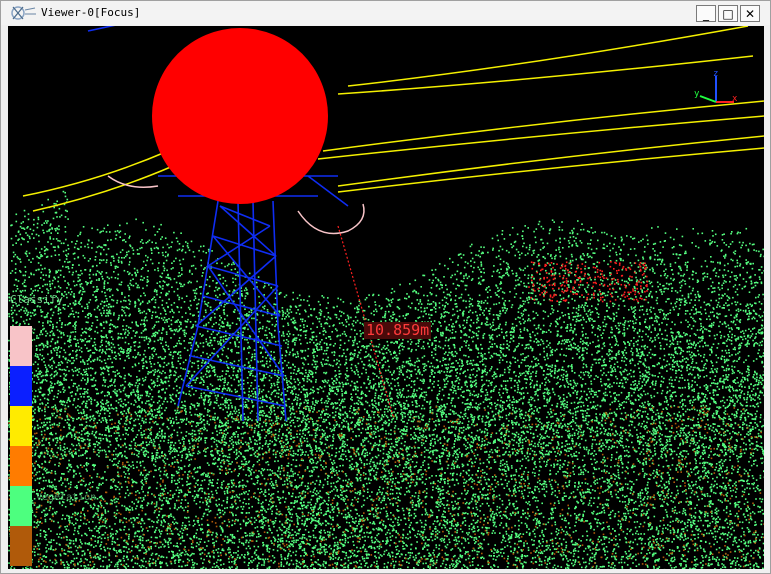 The height and width of the screenshot is (574, 771). Describe the element at coordinates (36, 299) in the screenshot. I see `legend-title: Classify` at that location.